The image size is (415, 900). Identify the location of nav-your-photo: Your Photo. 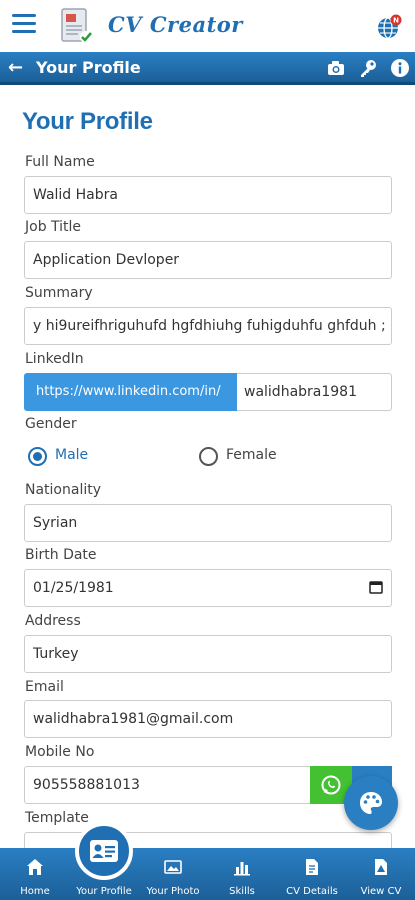
(173, 874).